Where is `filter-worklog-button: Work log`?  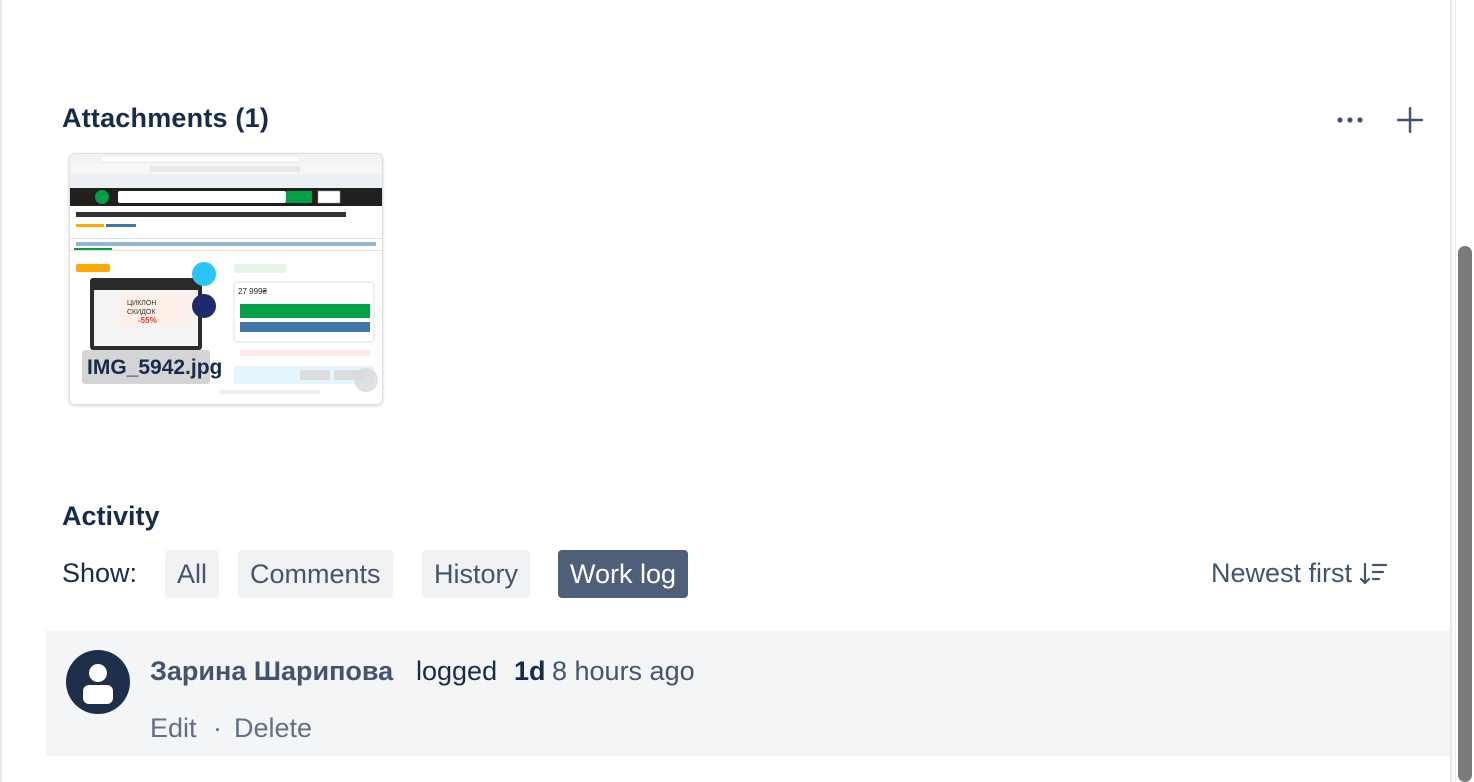
filter-worklog-button: Work log is located at coordinates (623, 574).